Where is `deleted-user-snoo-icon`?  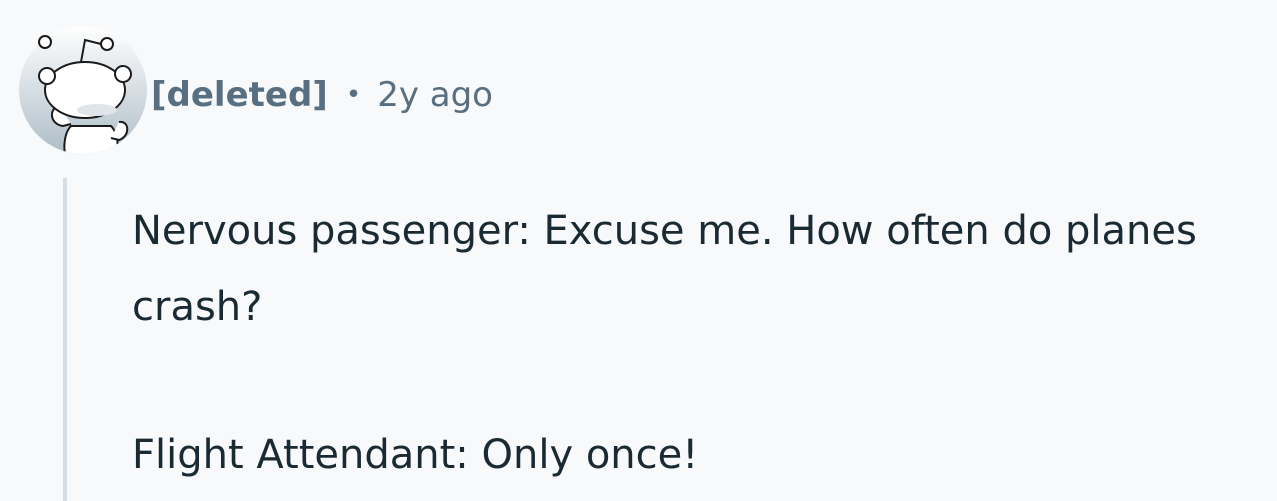
deleted-user-snoo-icon is located at coordinates (83, 90).